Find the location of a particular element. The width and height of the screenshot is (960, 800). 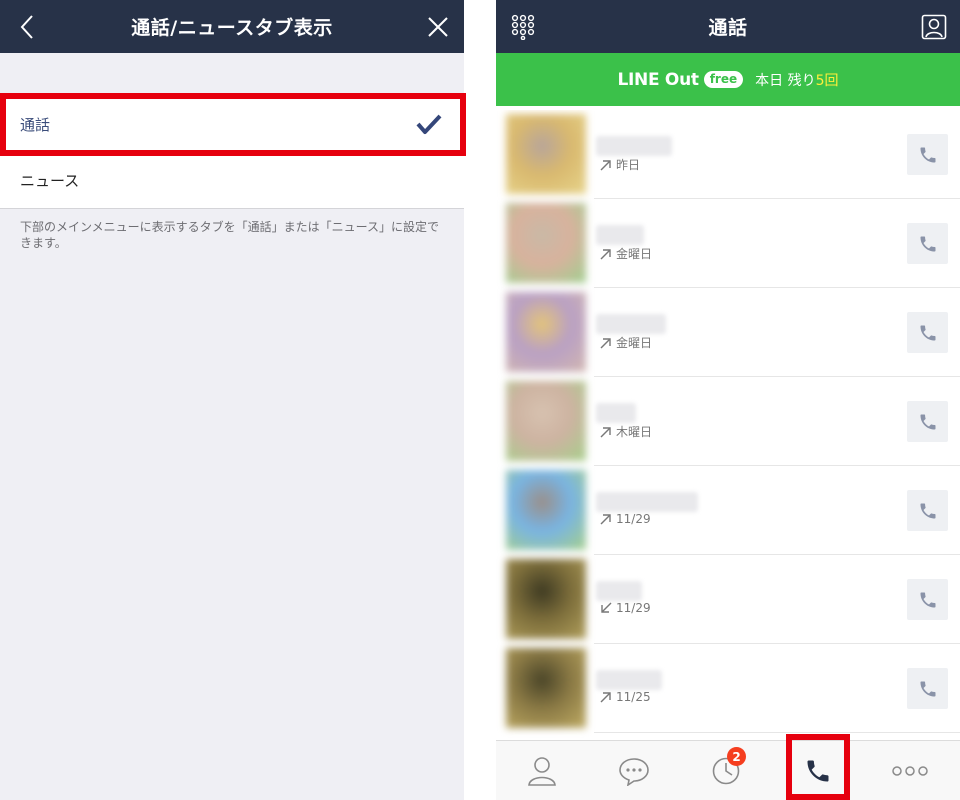

person-icon is located at coordinates (542, 771).